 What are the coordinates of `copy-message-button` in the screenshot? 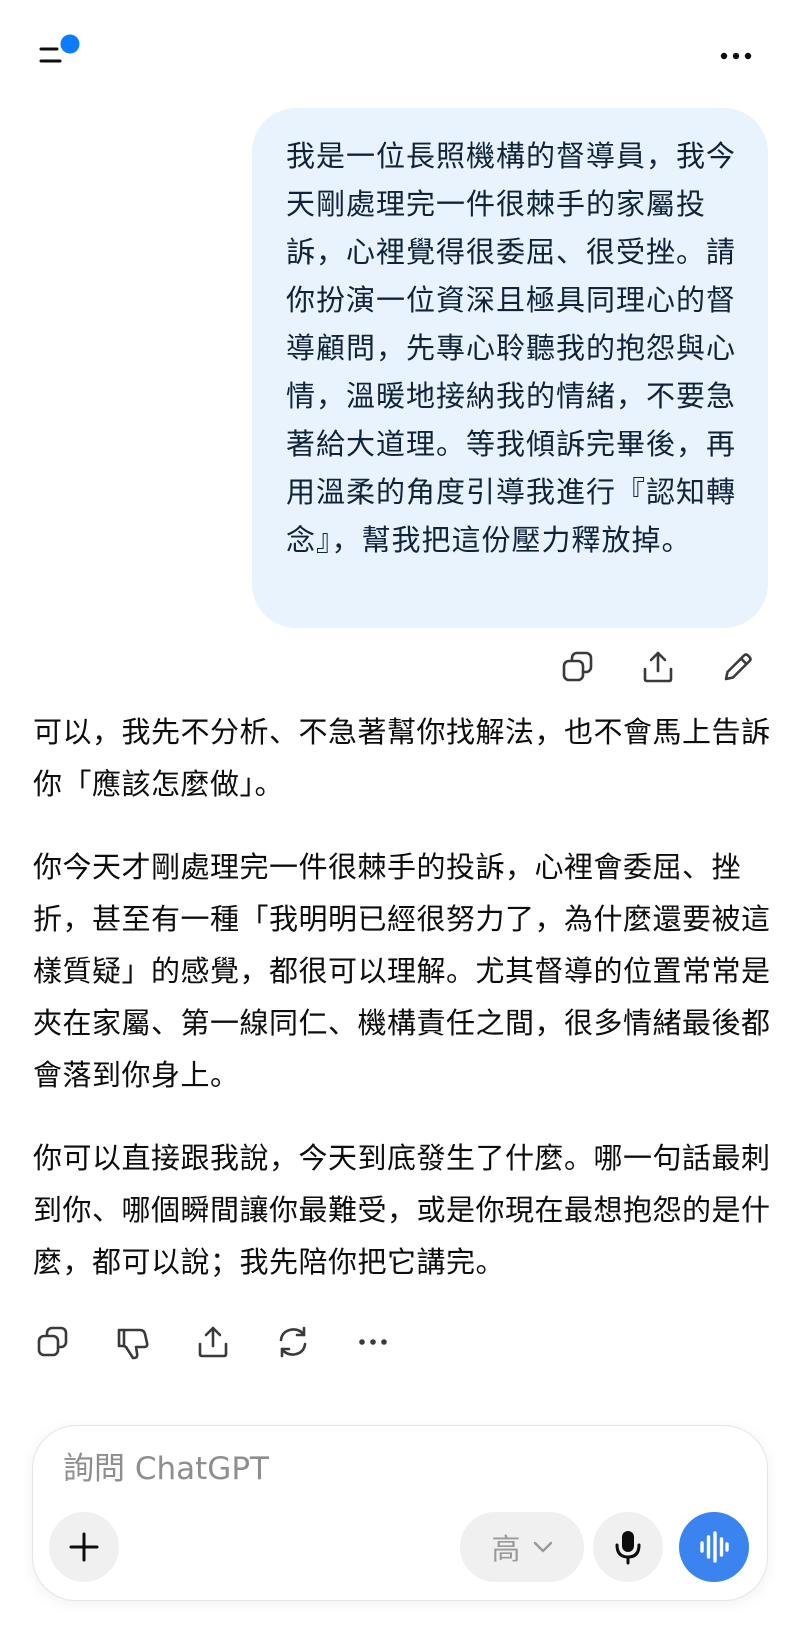 It's located at (578, 667).